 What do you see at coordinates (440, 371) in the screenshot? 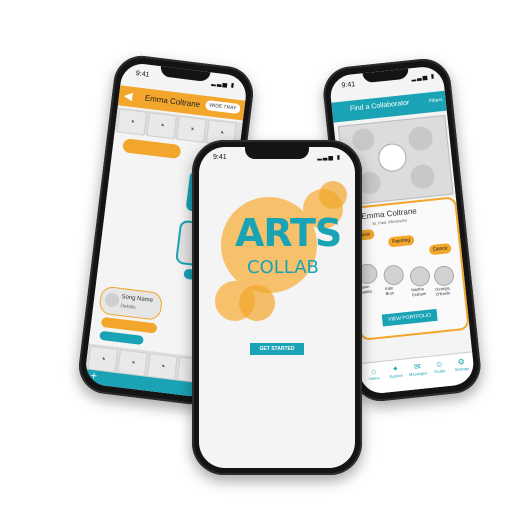
I see `tab-label: Profile` at bounding box center [440, 371].